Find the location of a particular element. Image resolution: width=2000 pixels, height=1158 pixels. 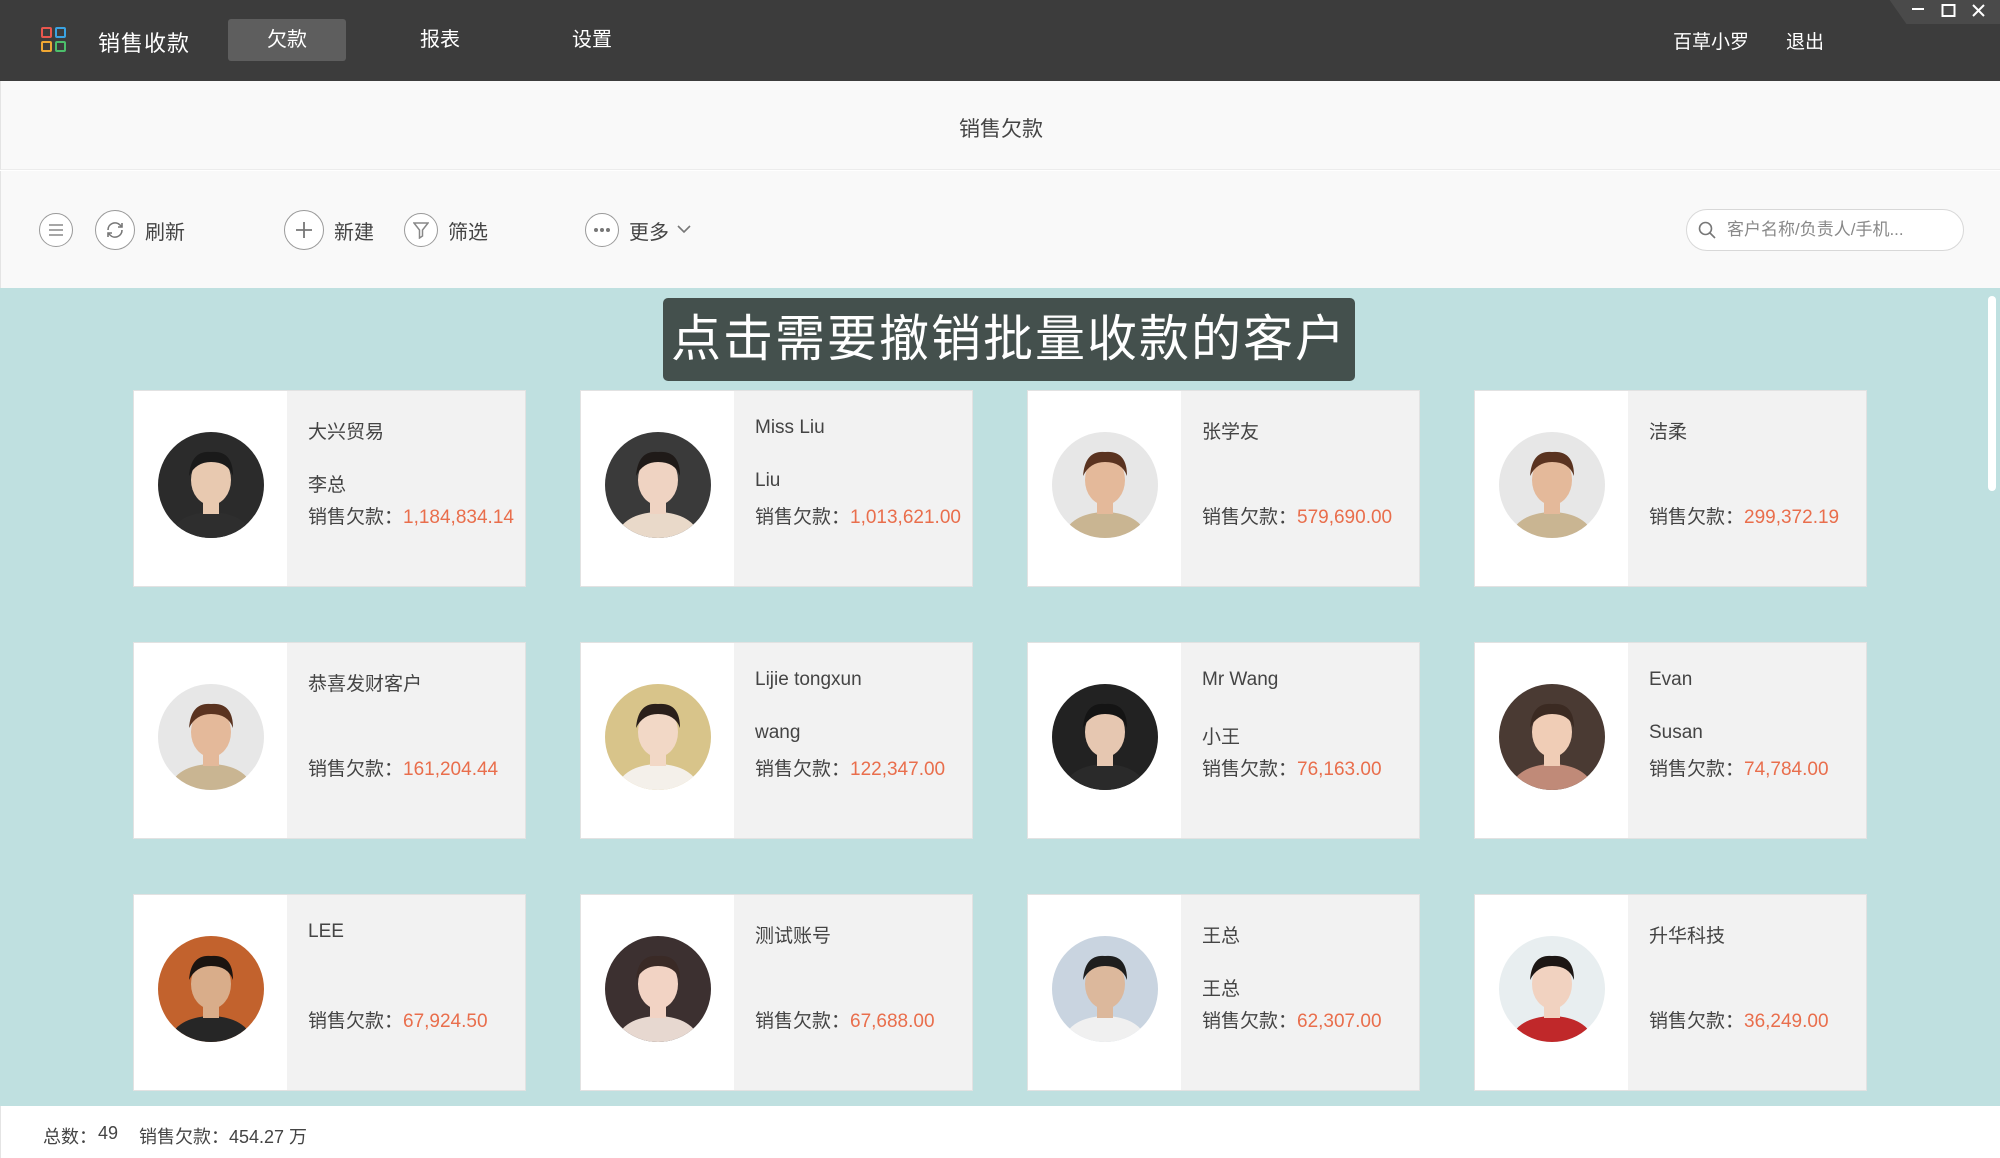

customer-debt: 销售欠款：62,307.00 is located at coordinates (1292, 1019).